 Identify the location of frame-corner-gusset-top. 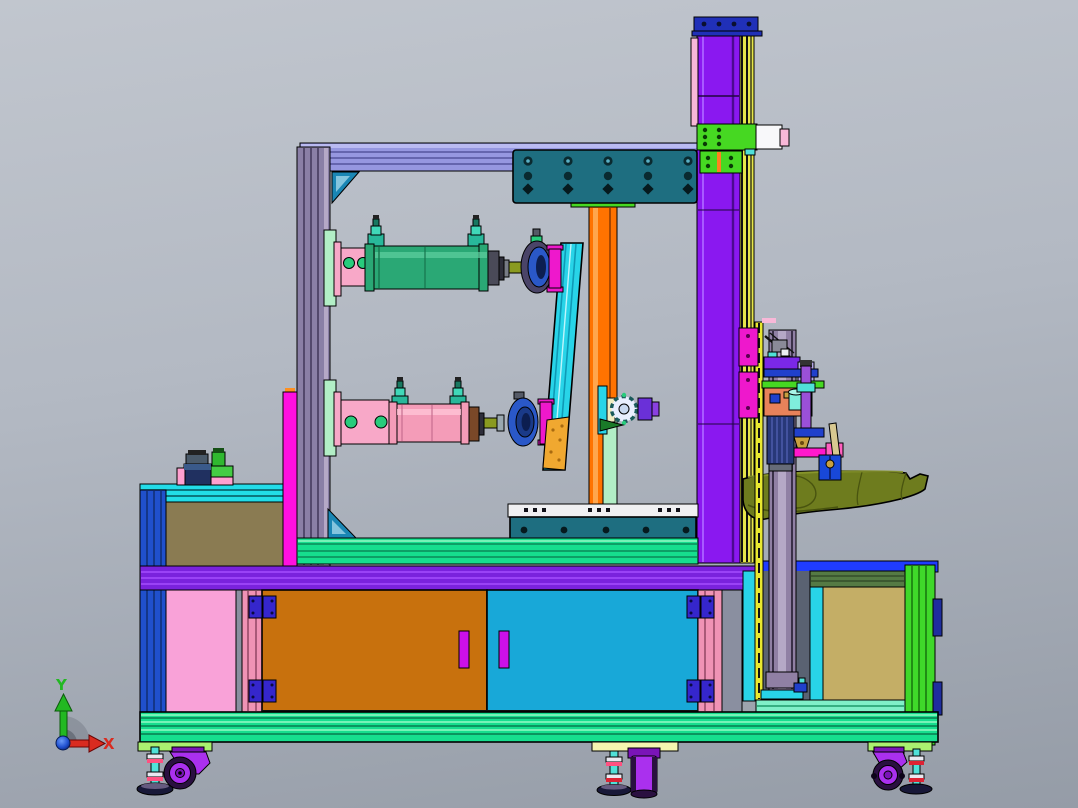
(346, 188).